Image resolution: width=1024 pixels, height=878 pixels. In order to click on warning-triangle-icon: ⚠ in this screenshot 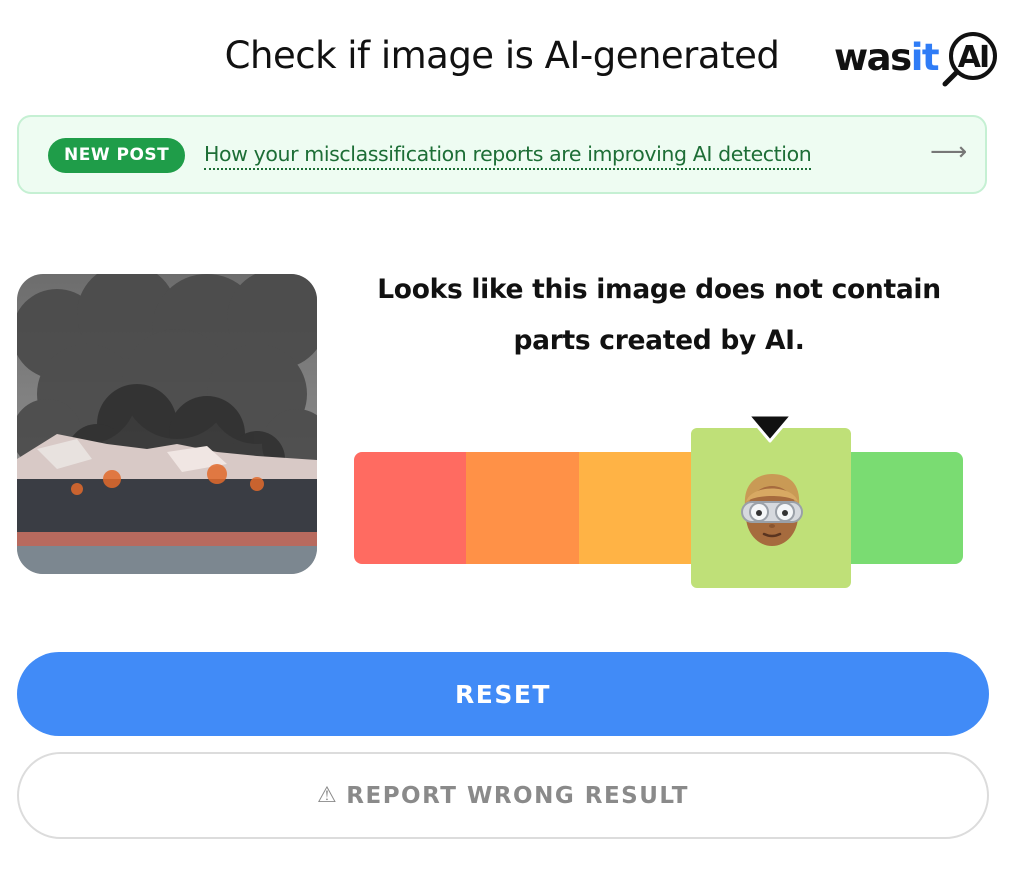, I will do `click(328, 795)`.